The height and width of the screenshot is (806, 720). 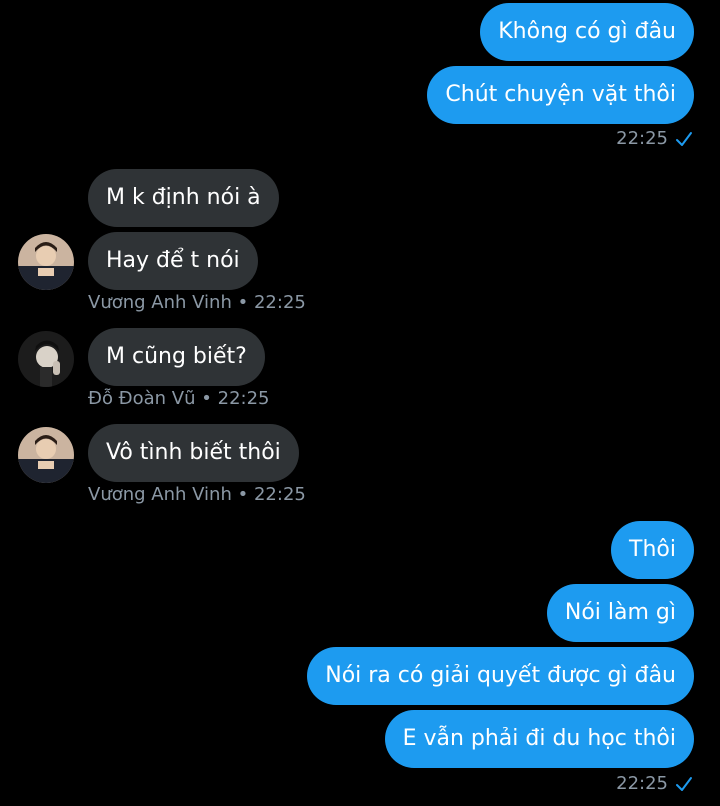 What do you see at coordinates (652, 550) in the screenshot?
I see `outgoing-message-bubble: Thôi` at bounding box center [652, 550].